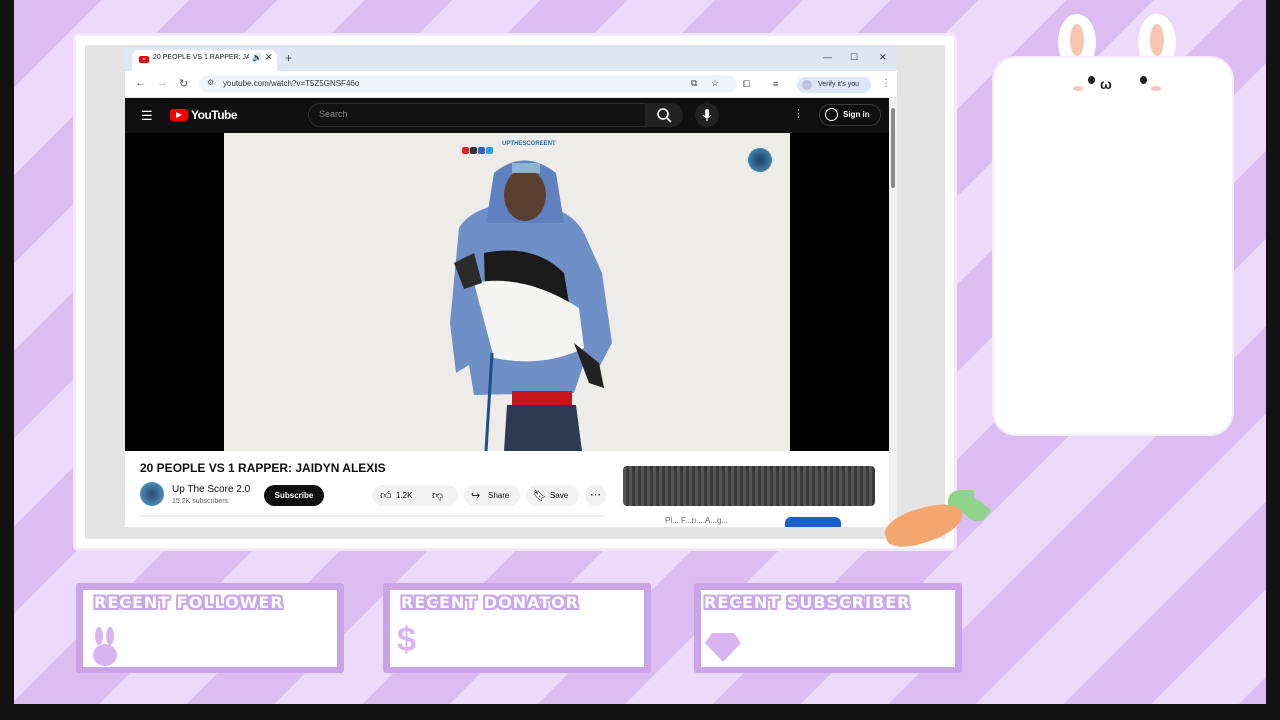  Describe the element at coordinates (263, 468) in the screenshot. I see `video-title: 20 PEOPLE VS 1 RAPPER: JAIDYN ALEXIS` at that location.